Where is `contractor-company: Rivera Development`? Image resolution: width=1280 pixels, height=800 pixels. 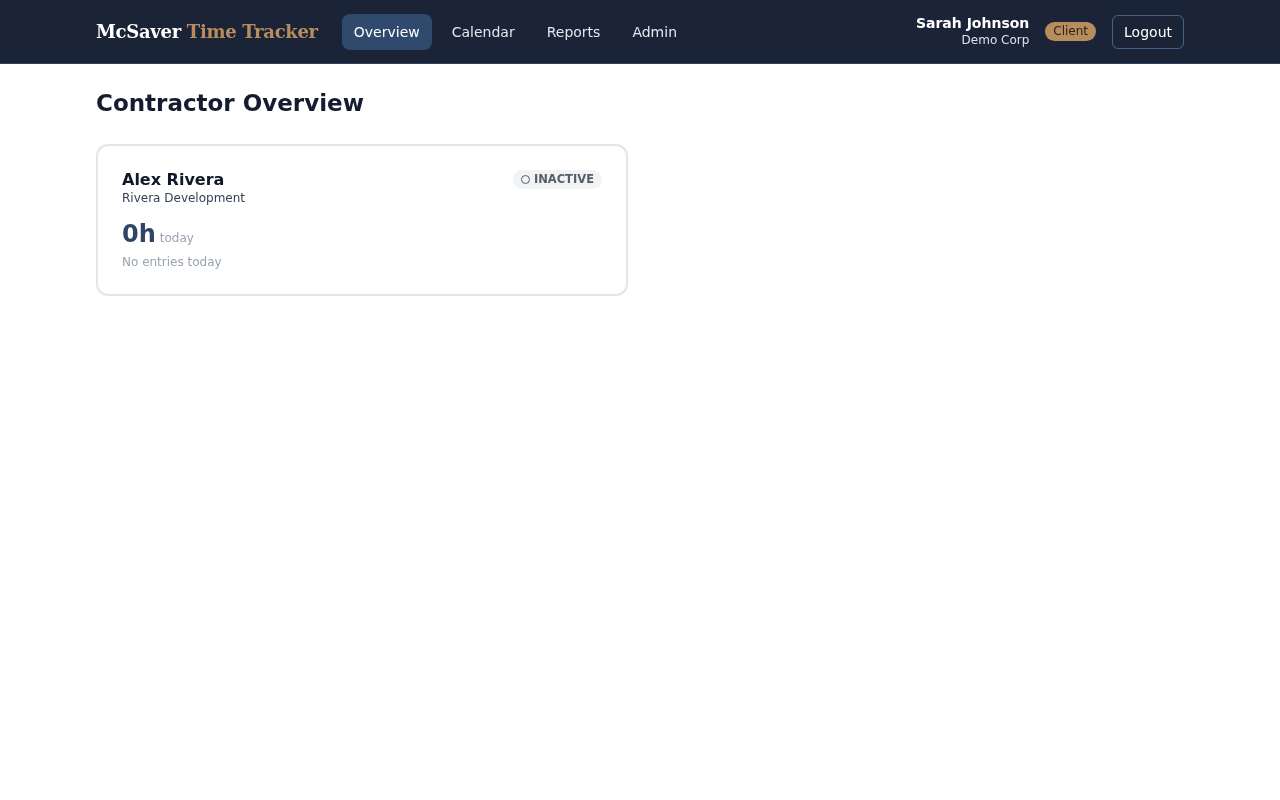
contractor-company: Rivera Development is located at coordinates (184, 197).